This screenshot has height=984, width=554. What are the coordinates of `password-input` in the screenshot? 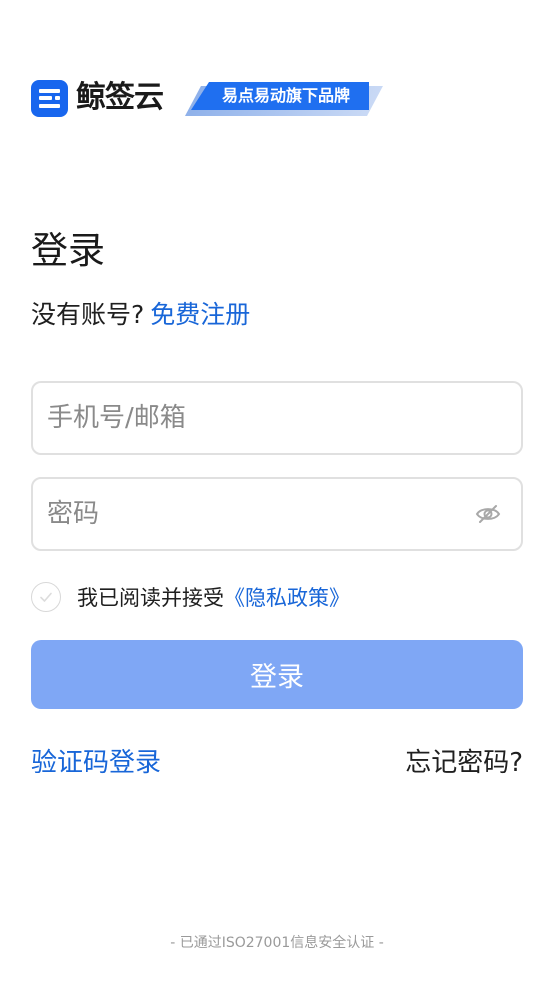 It's located at (260, 514).